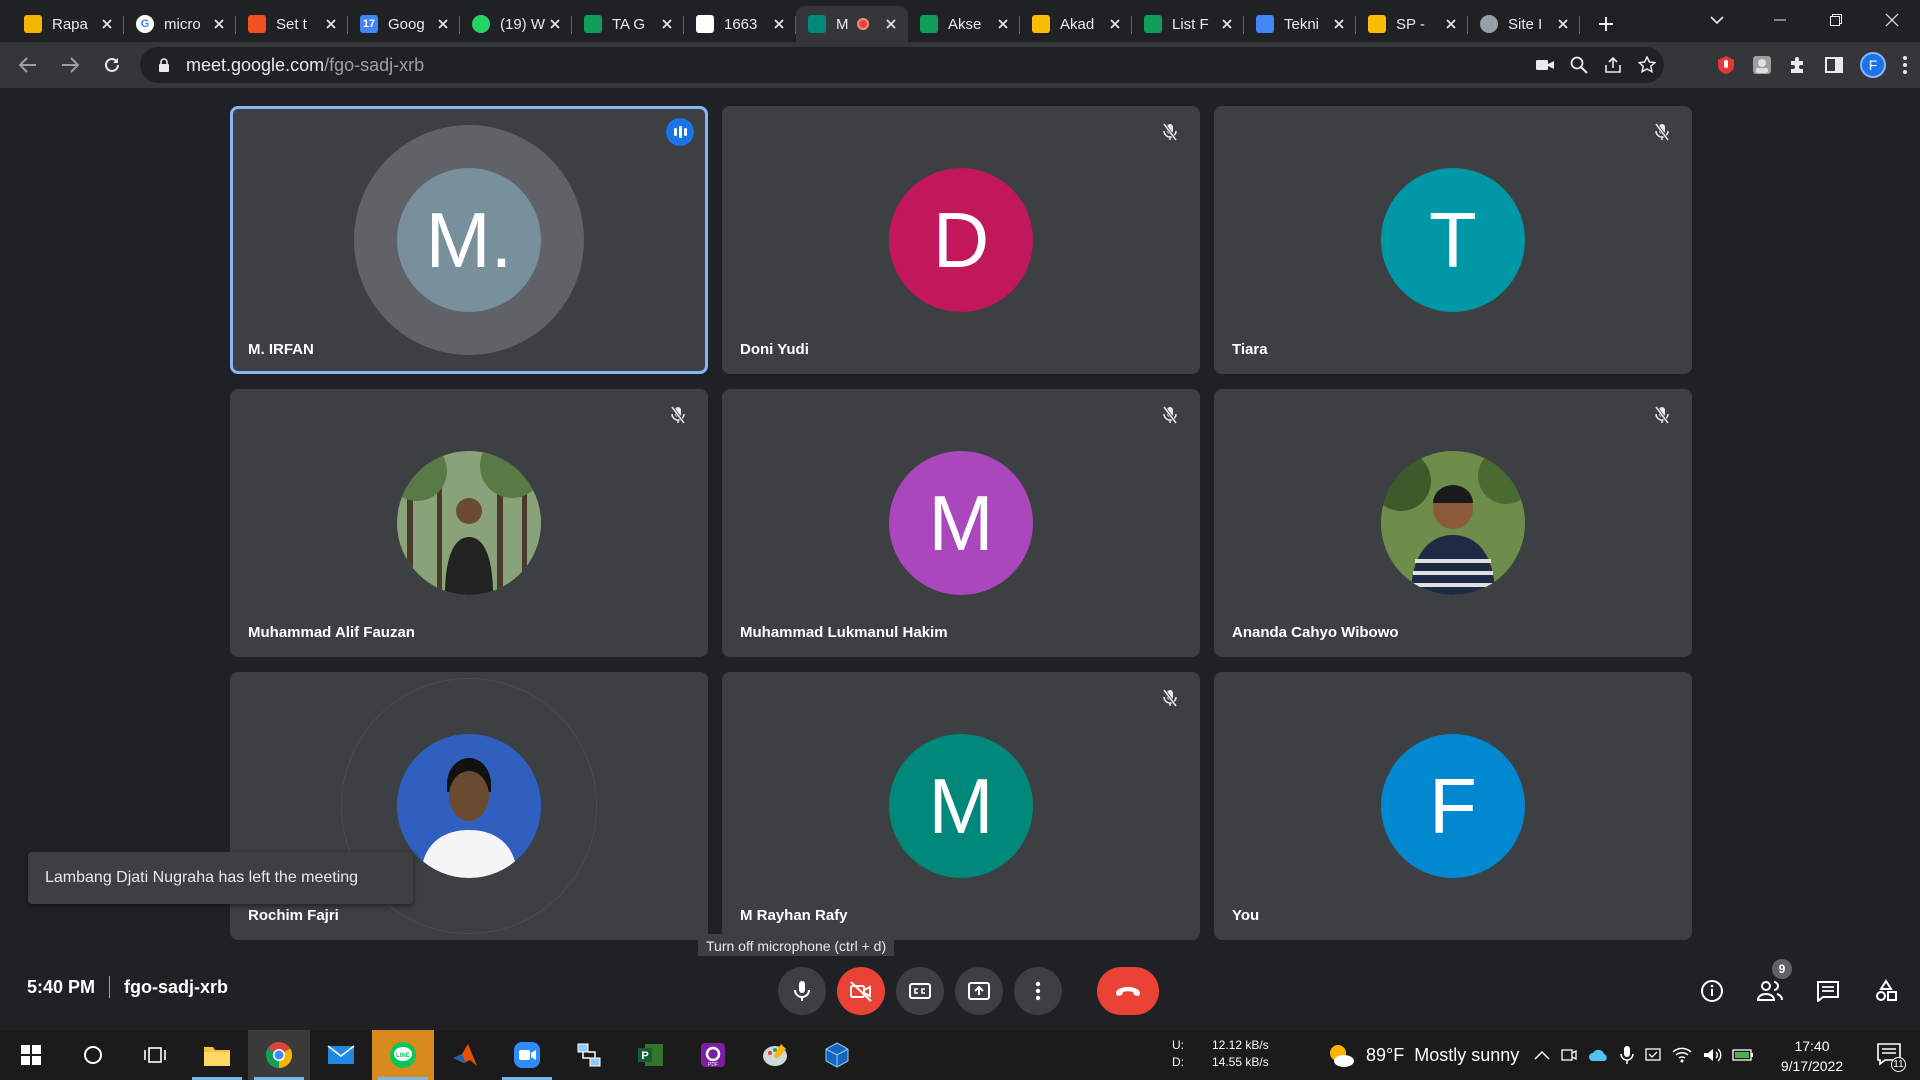 Image resolution: width=1920 pixels, height=1080 pixels. Describe the element at coordinates (1743, 1055) in the screenshot. I see `battery-charging-icon` at that location.